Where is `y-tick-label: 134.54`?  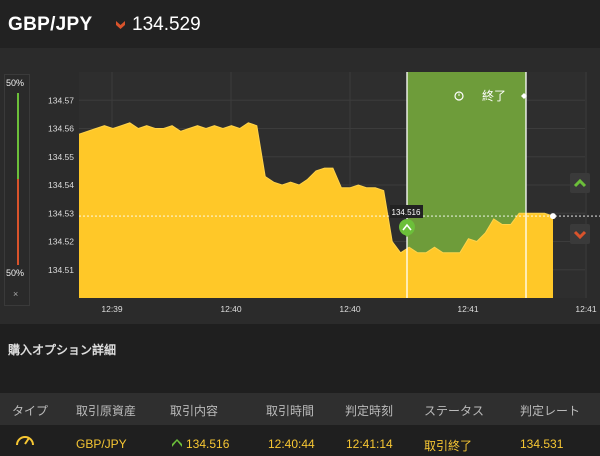
y-tick-label: 134.54 is located at coordinates (61, 185).